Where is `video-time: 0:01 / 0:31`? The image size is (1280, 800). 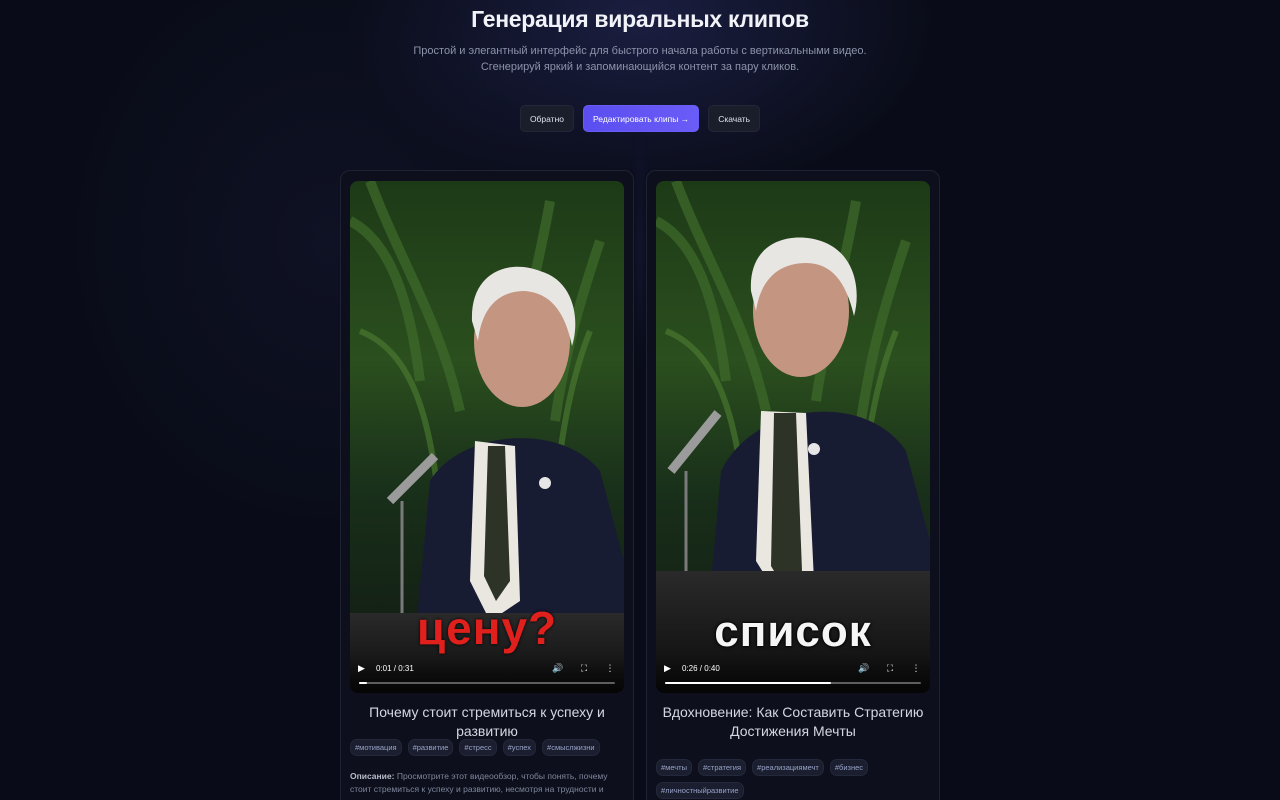
video-time: 0:01 / 0:31 is located at coordinates (395, 668).